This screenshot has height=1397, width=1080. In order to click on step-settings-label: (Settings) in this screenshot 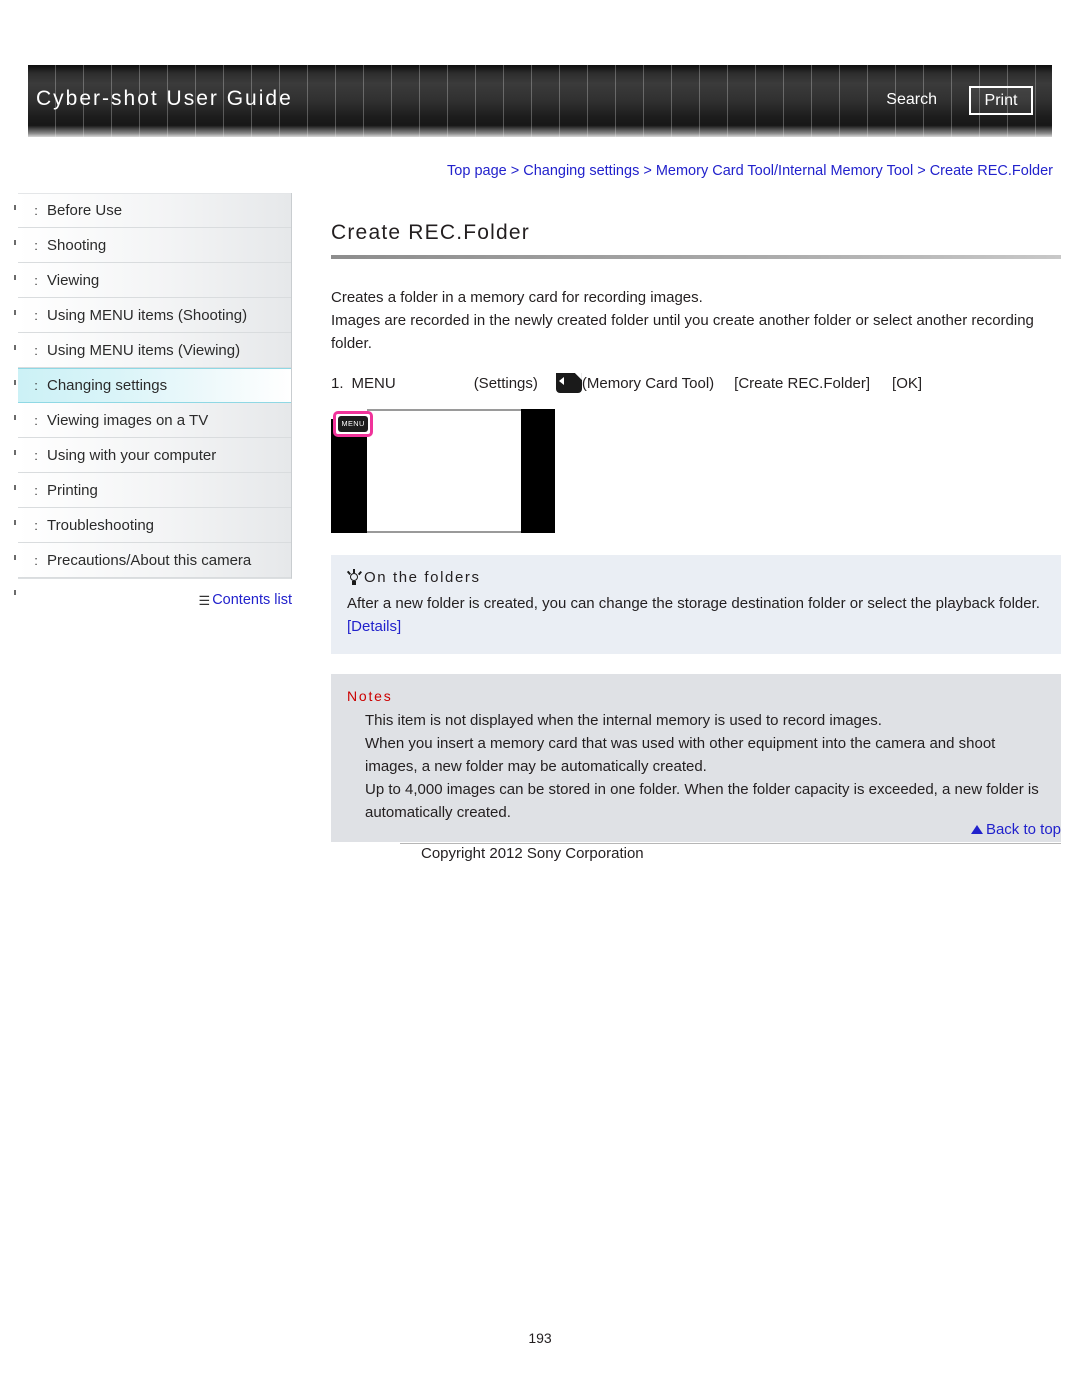, I will do `click(505, 383)`.